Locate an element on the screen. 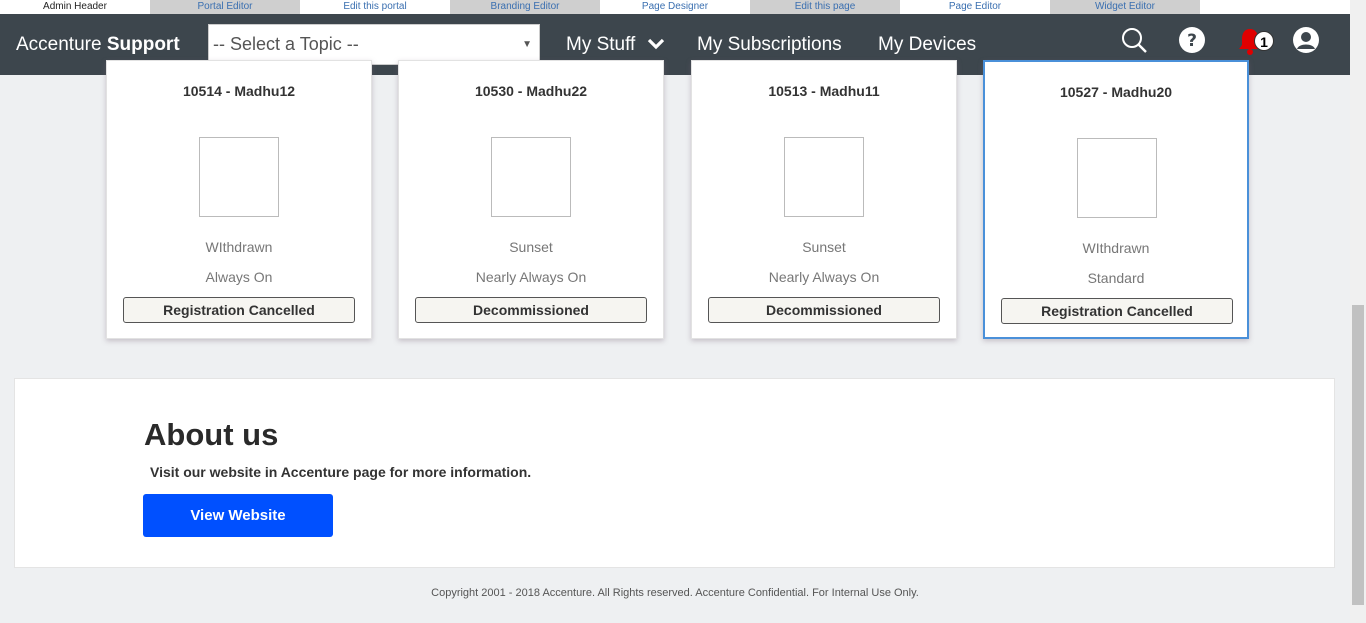 The image size is (1366, 623). admin-tab-edit-page: Edit this page is located at coordinates (825, 7).